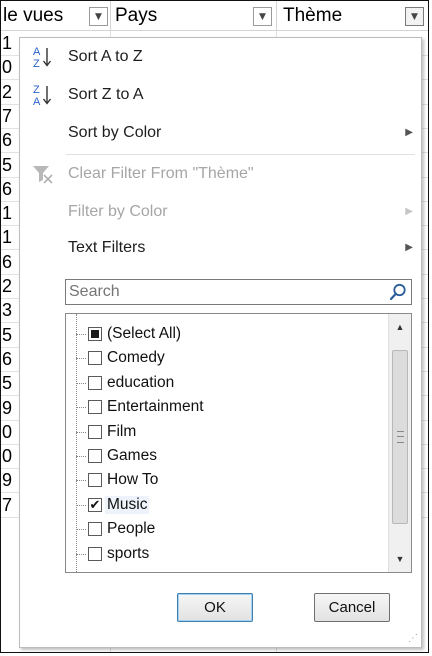 The image size is (432, 656). I want to click on menu-sort-z-to-a-label: Sort Z to A, so click(106, 94).